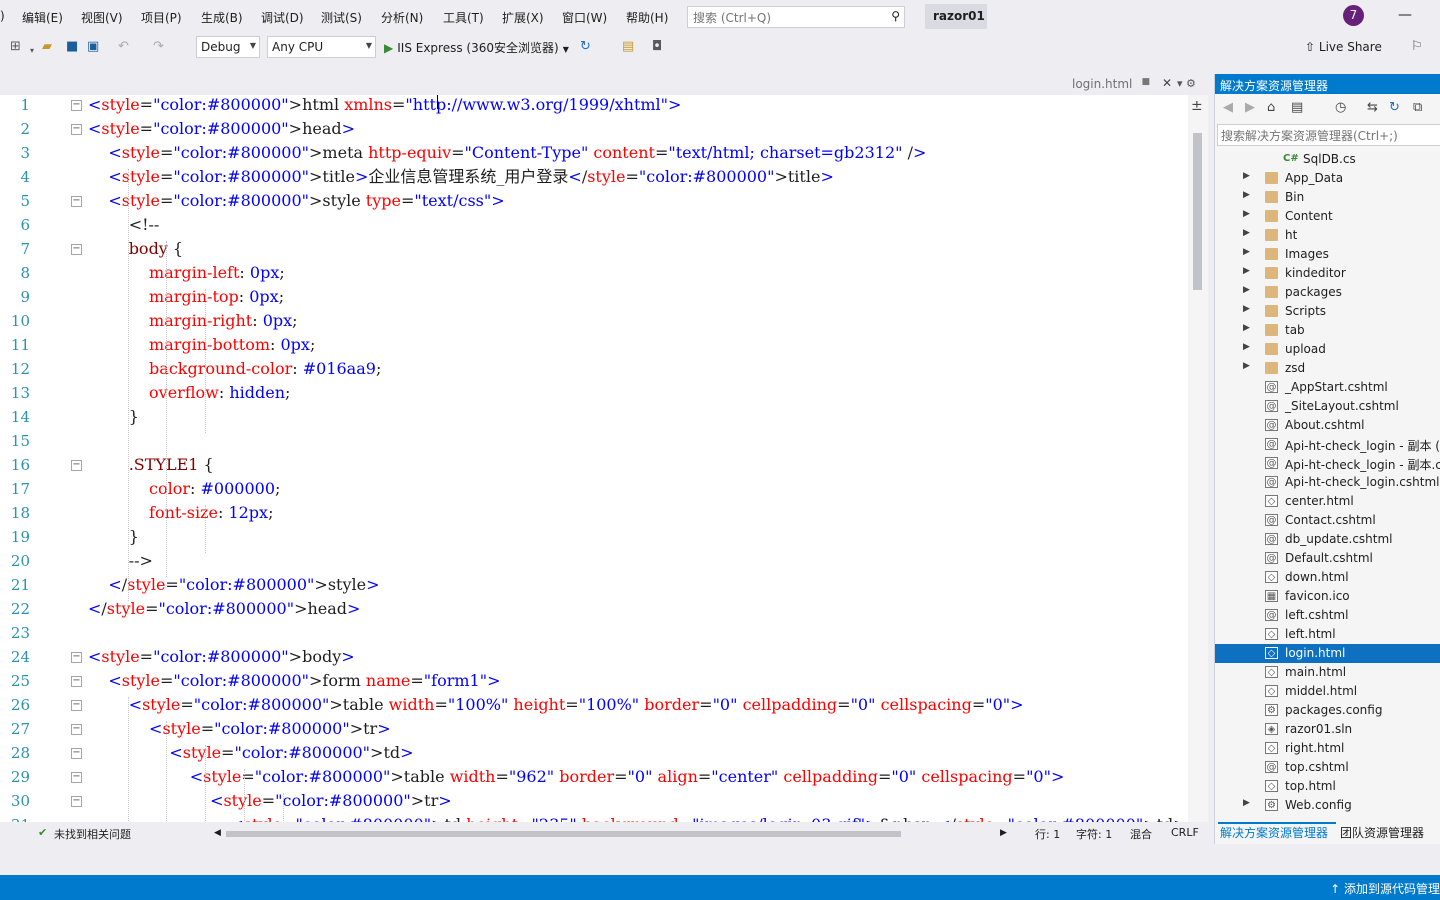  What do you see at coordinates (282, 17) in the screenshot?
I see `menu-debug: 调试(D)` at bounding box center [282, 17].